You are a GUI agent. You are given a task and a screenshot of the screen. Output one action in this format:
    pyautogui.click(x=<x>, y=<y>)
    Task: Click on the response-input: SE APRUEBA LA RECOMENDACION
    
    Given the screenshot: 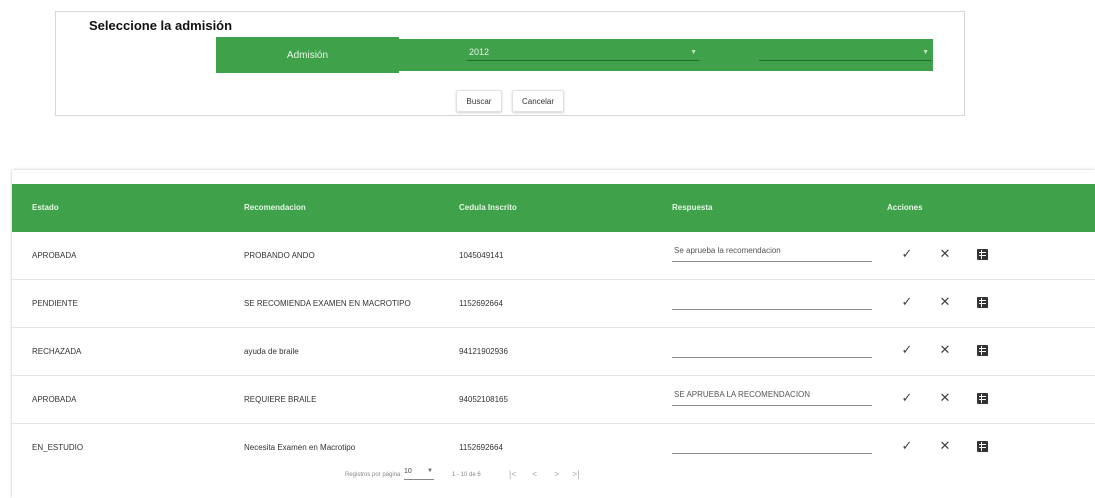 What is the action you would take?
    pyautogui.click(x=772, y=398)
    